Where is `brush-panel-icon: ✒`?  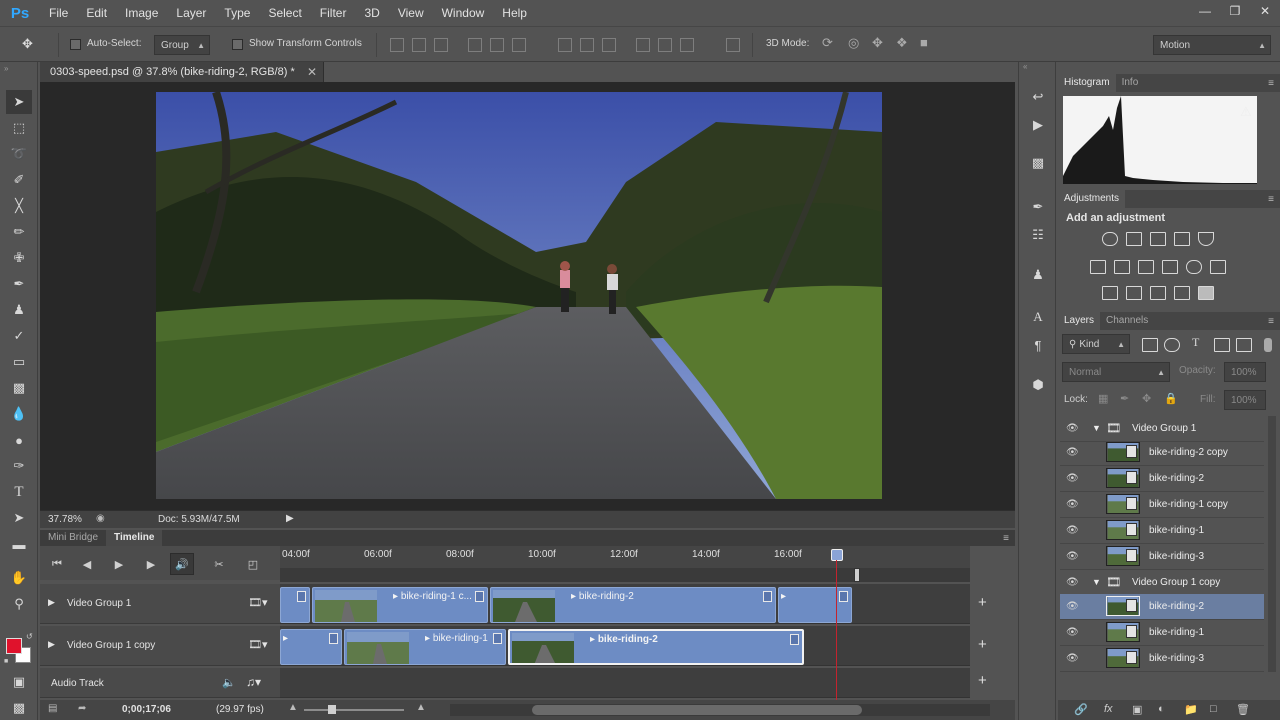 brush-panel-icon: ✒ is located at coordinates (1038, 207).